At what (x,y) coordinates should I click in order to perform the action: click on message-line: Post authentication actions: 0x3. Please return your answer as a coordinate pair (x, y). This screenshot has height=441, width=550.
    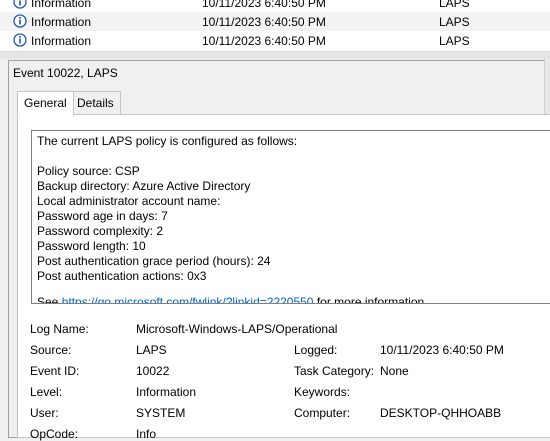
    Looking at the image, I should click on (122, 276).